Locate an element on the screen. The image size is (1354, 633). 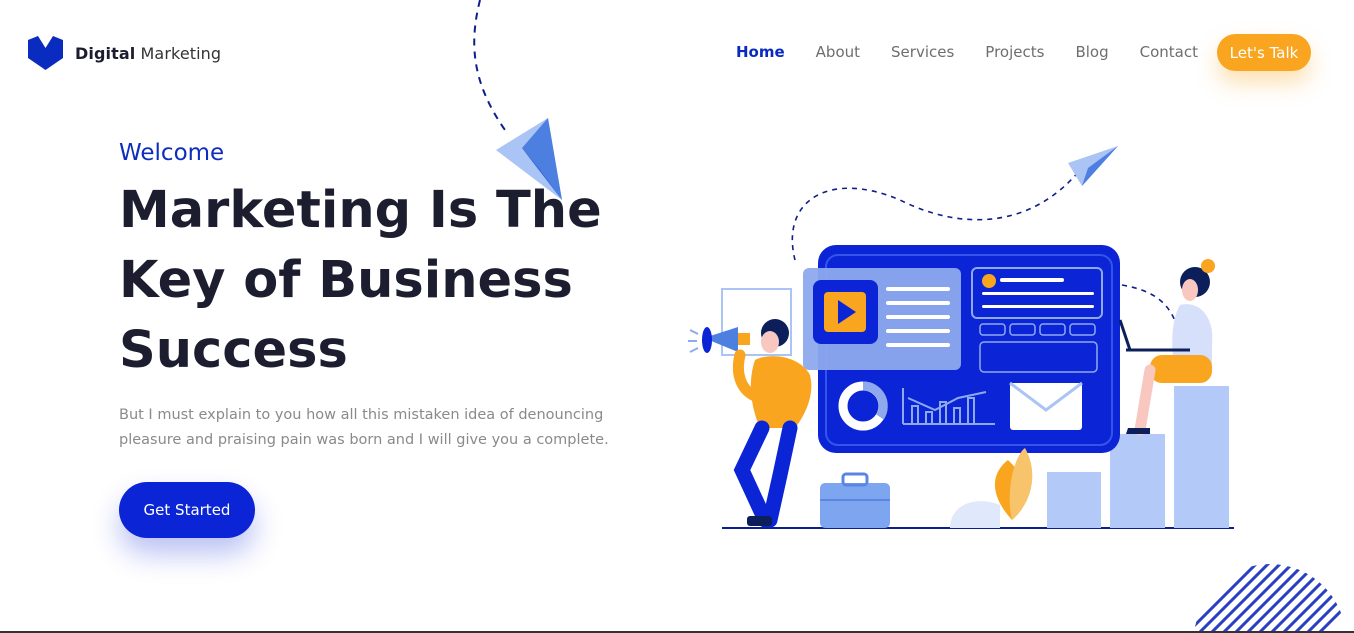
play-icon is located at coordinates (847, 312).